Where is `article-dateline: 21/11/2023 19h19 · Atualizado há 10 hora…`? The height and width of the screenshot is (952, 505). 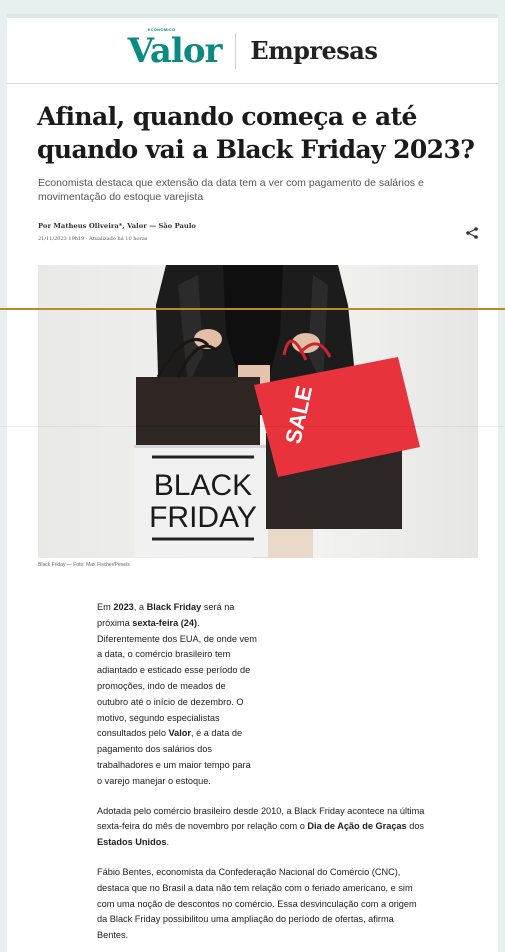
article-dateline: 21/11/2023 19h19 · Atualizado há 10 hora… is located at coordinates (93, 239).